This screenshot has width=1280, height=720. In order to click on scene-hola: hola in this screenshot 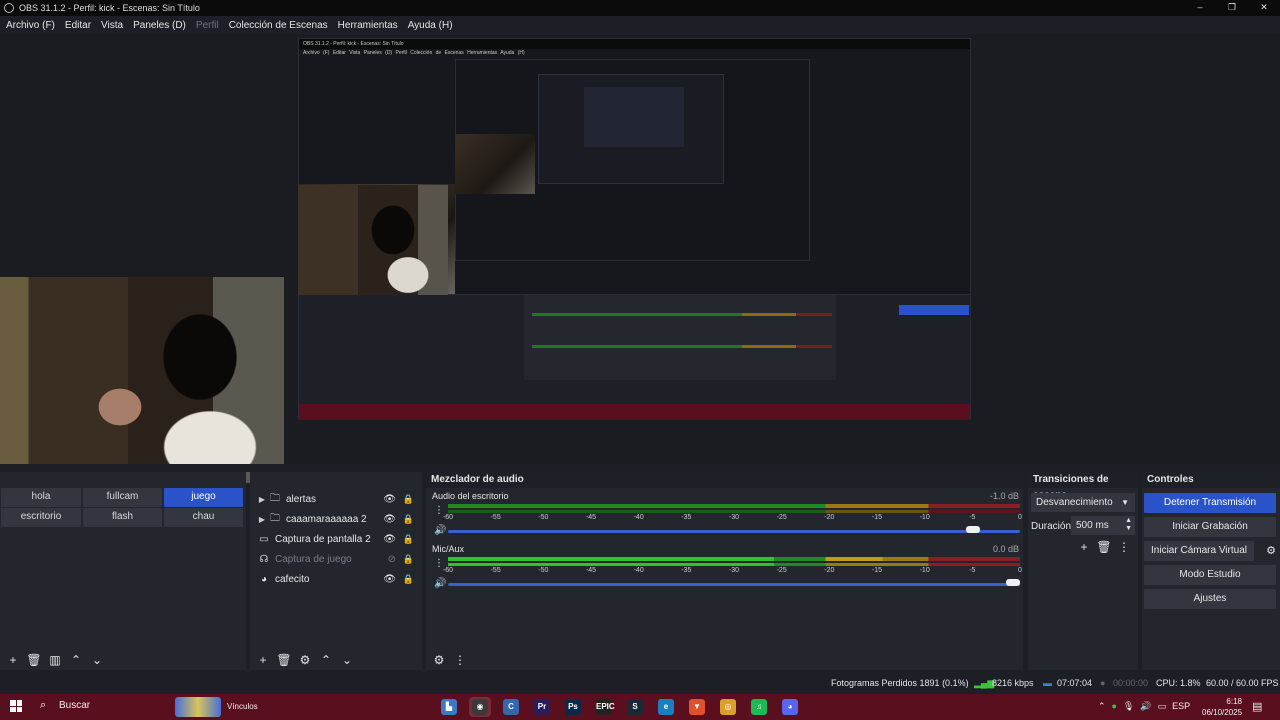, I will do `click(41, 497)`.